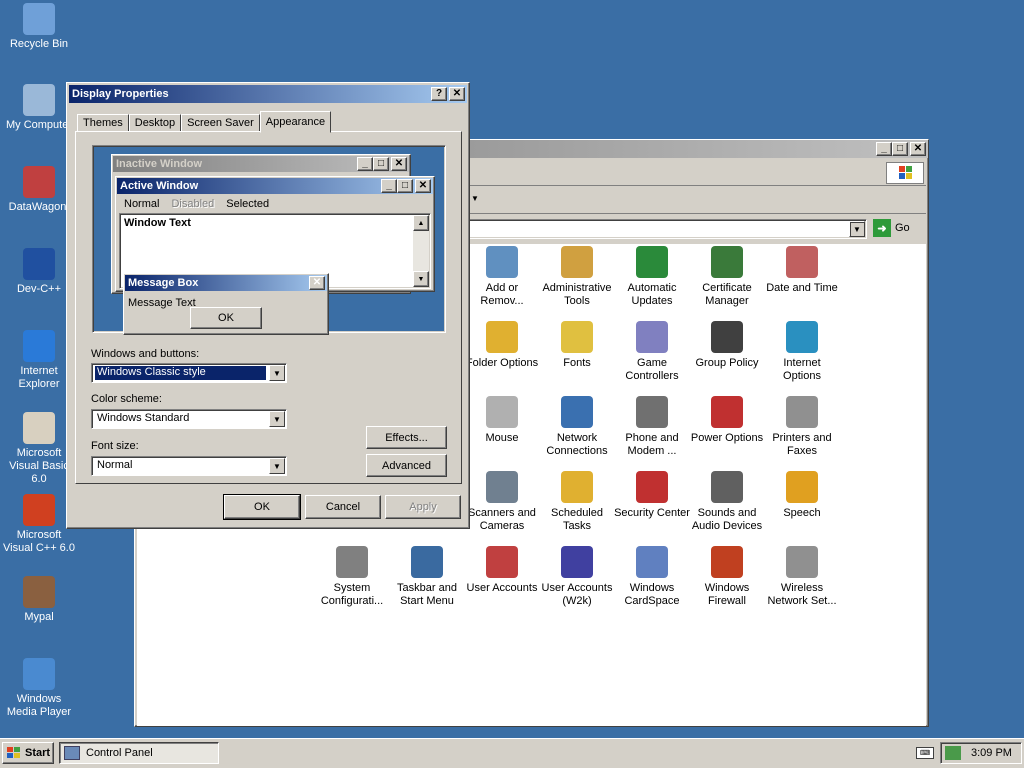 The width and height of the screenshot is (1024, 768). What do you see at coordinates (652, 495) in the screenshot?
I see `control-panel-item: Security Center` at bounding box center [652, 495].